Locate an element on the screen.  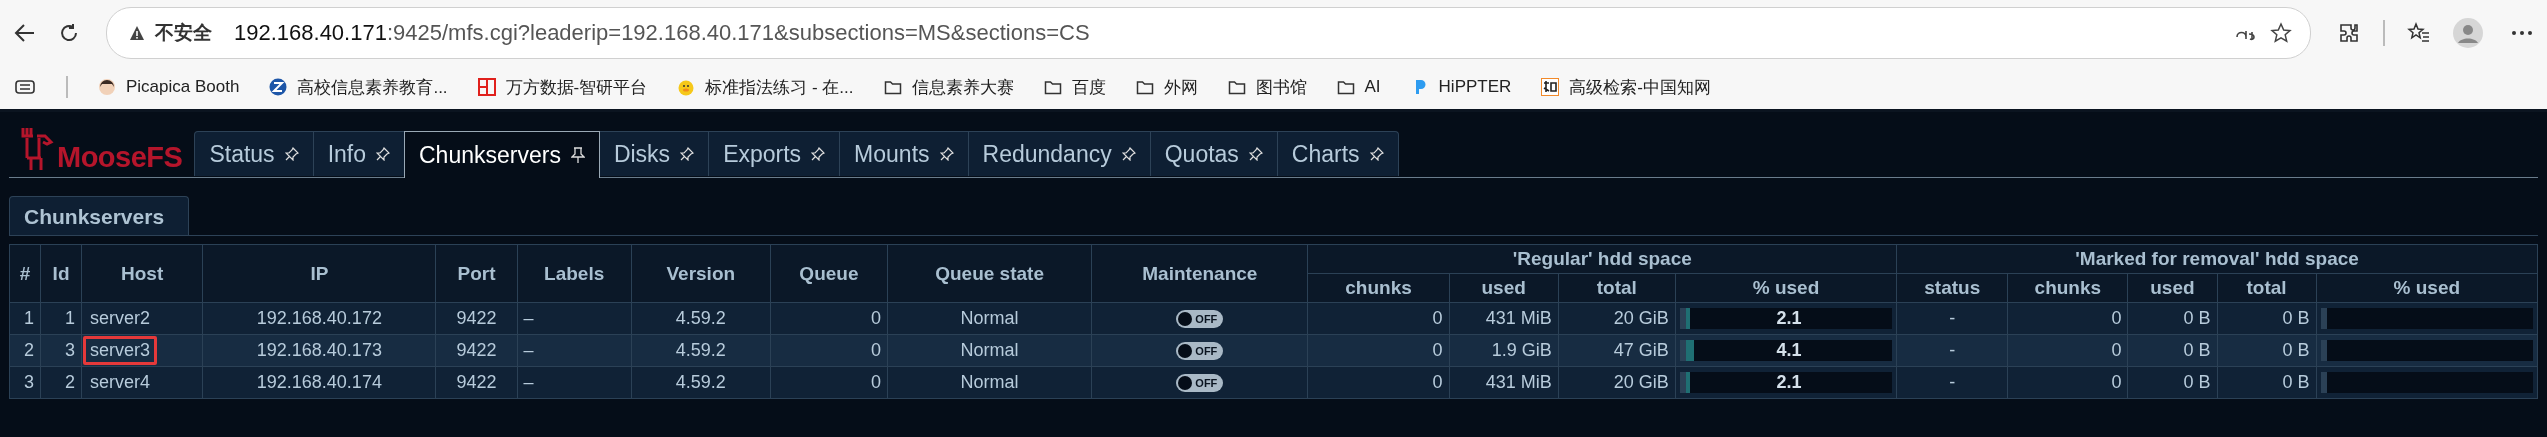
bookmark: 图书馆 is located at coordinates (1281, 87).